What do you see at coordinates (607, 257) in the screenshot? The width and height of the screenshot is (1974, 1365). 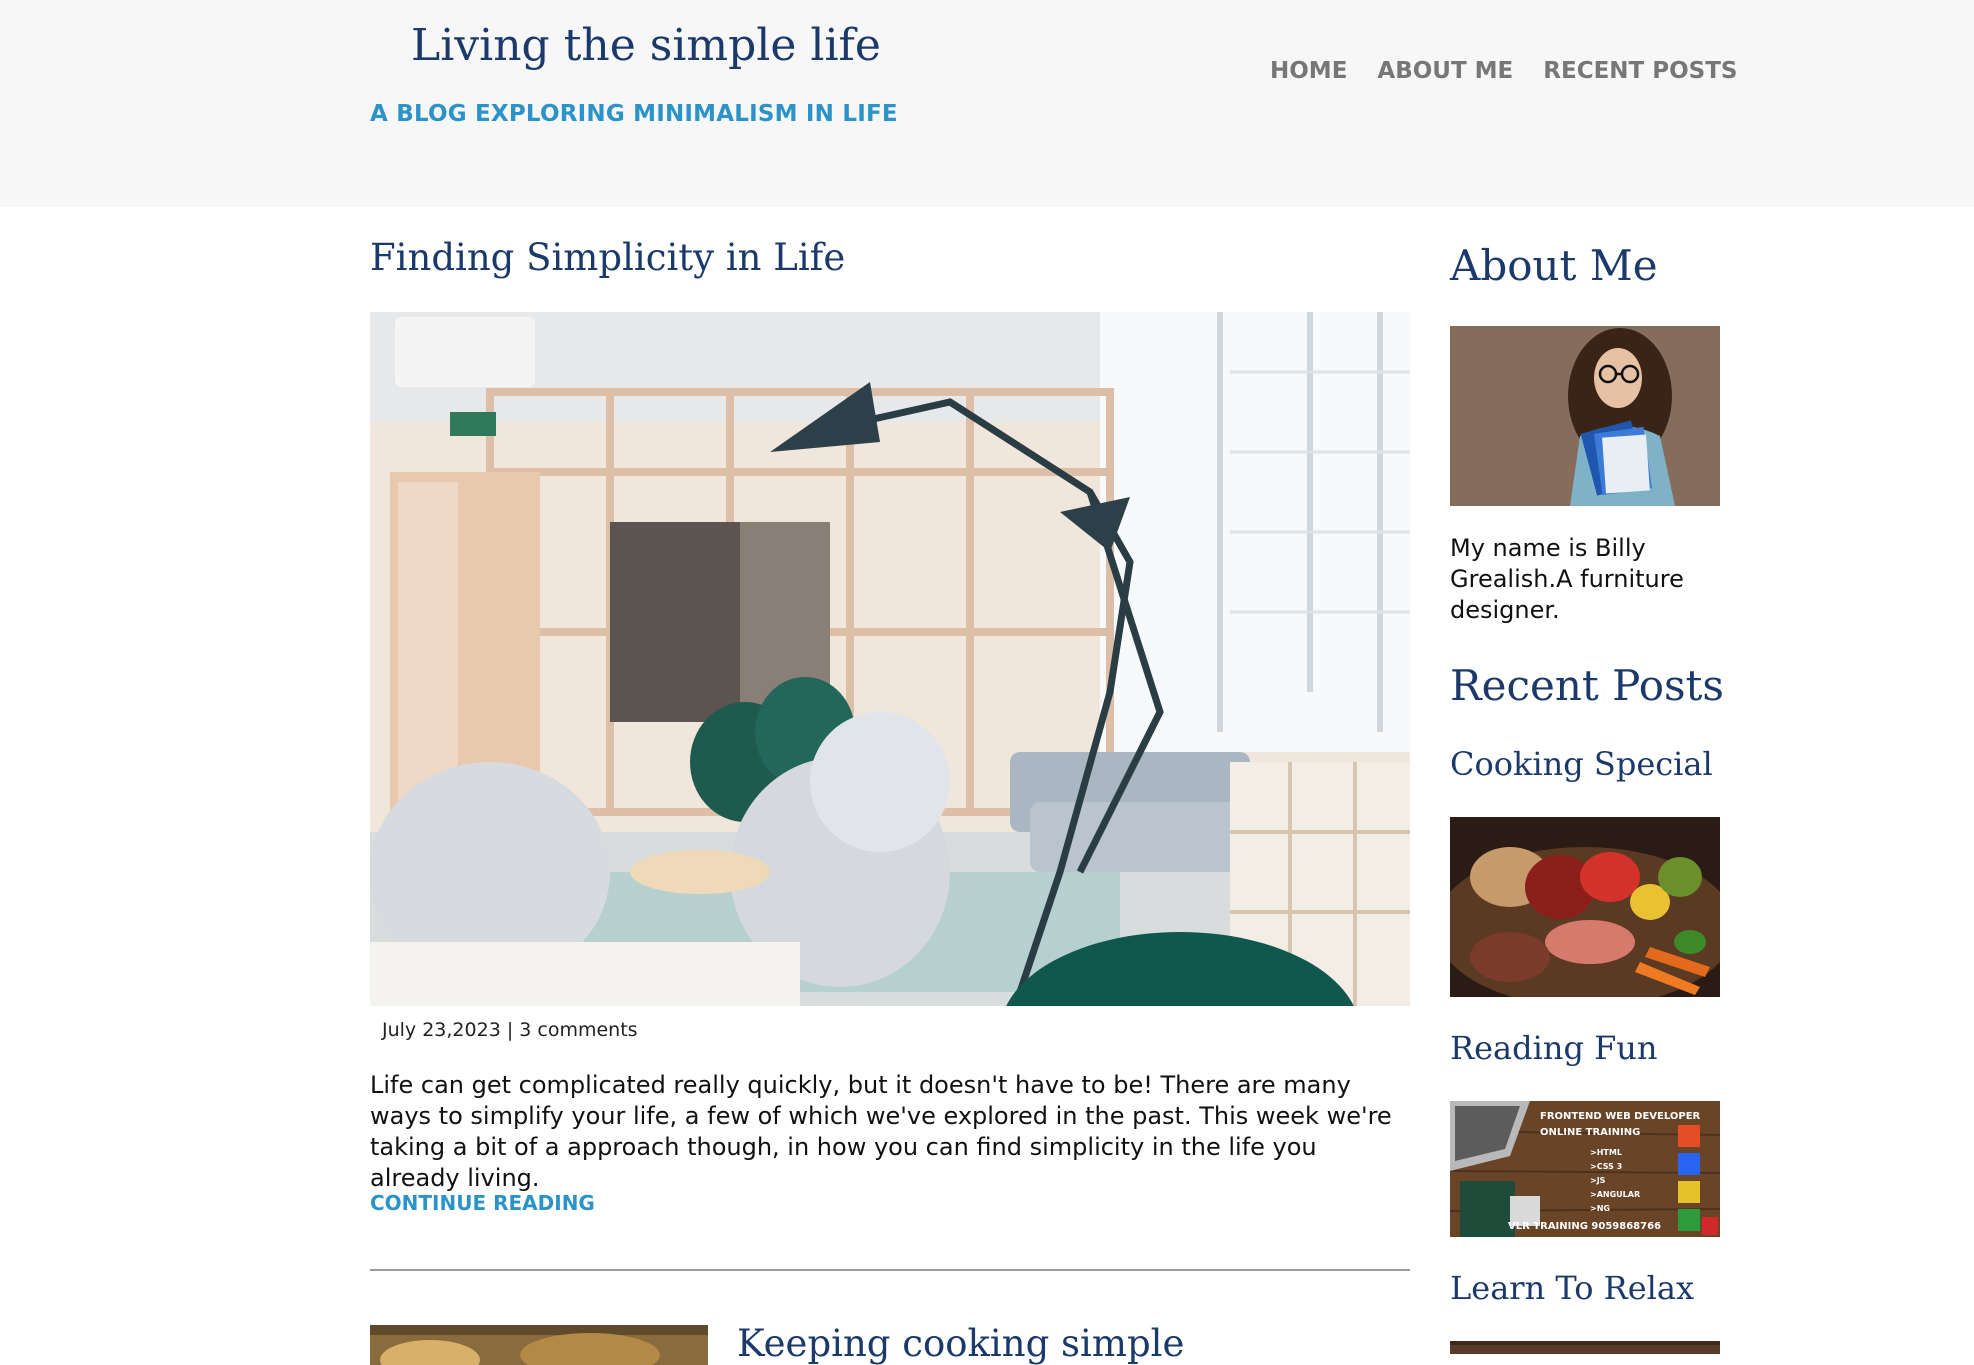 I see `post-title: Finding Simplicity in Life` at bounding box center [607, 257].